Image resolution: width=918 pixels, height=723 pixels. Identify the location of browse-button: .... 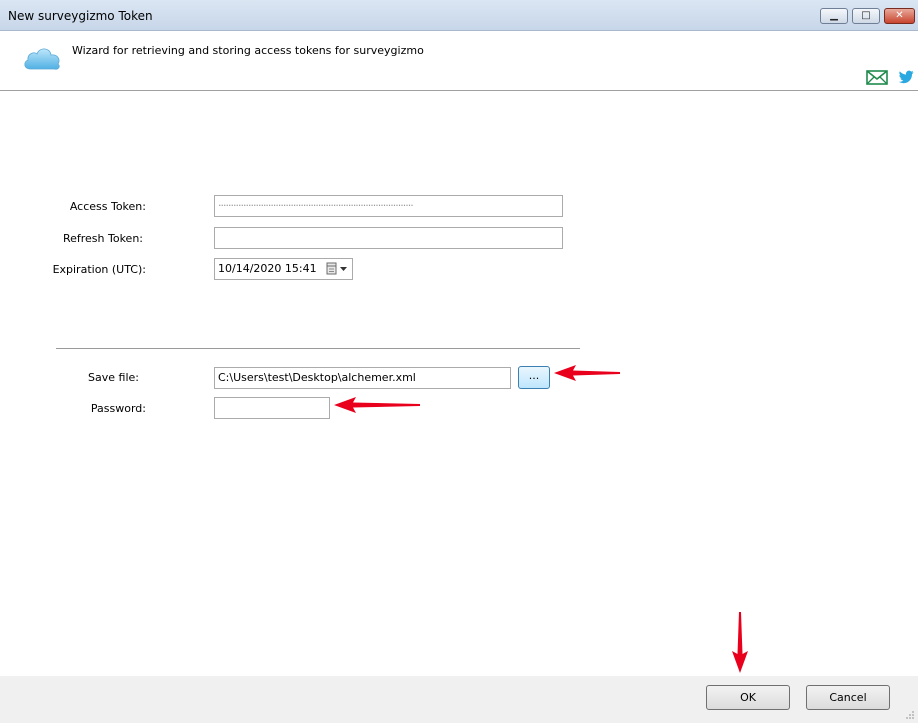
(534, 377).